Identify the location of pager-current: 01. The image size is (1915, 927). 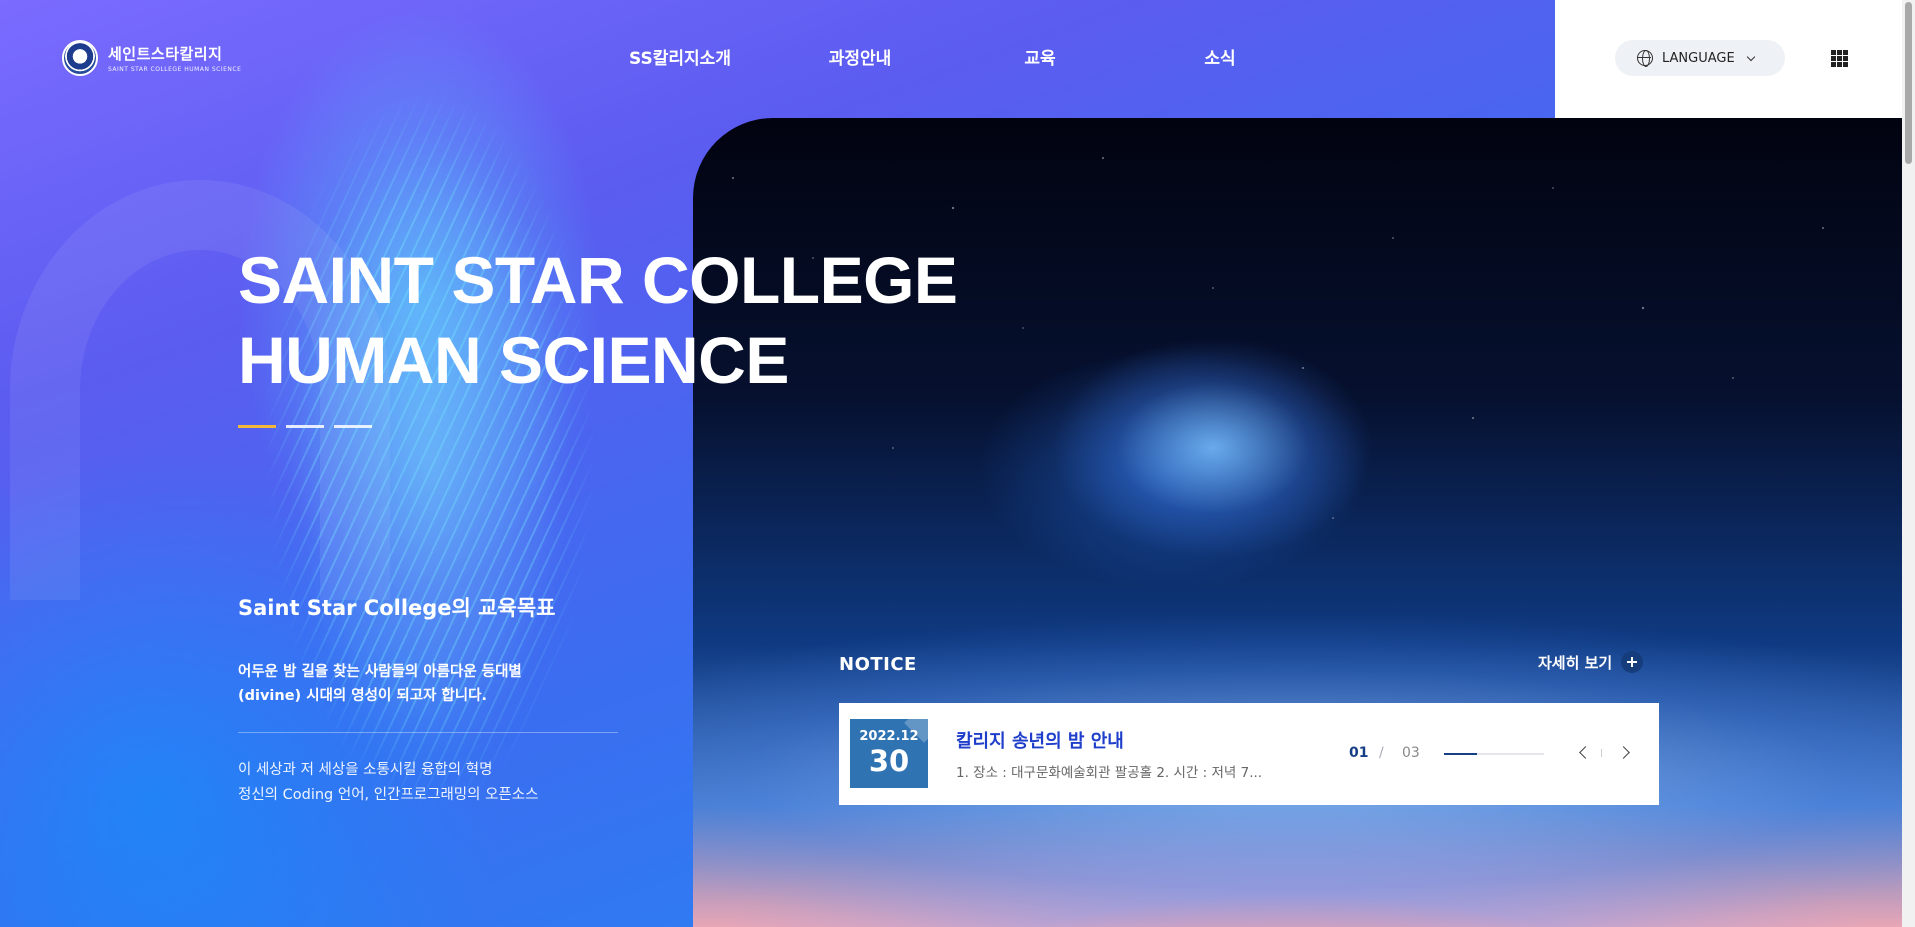
(1359, 753).